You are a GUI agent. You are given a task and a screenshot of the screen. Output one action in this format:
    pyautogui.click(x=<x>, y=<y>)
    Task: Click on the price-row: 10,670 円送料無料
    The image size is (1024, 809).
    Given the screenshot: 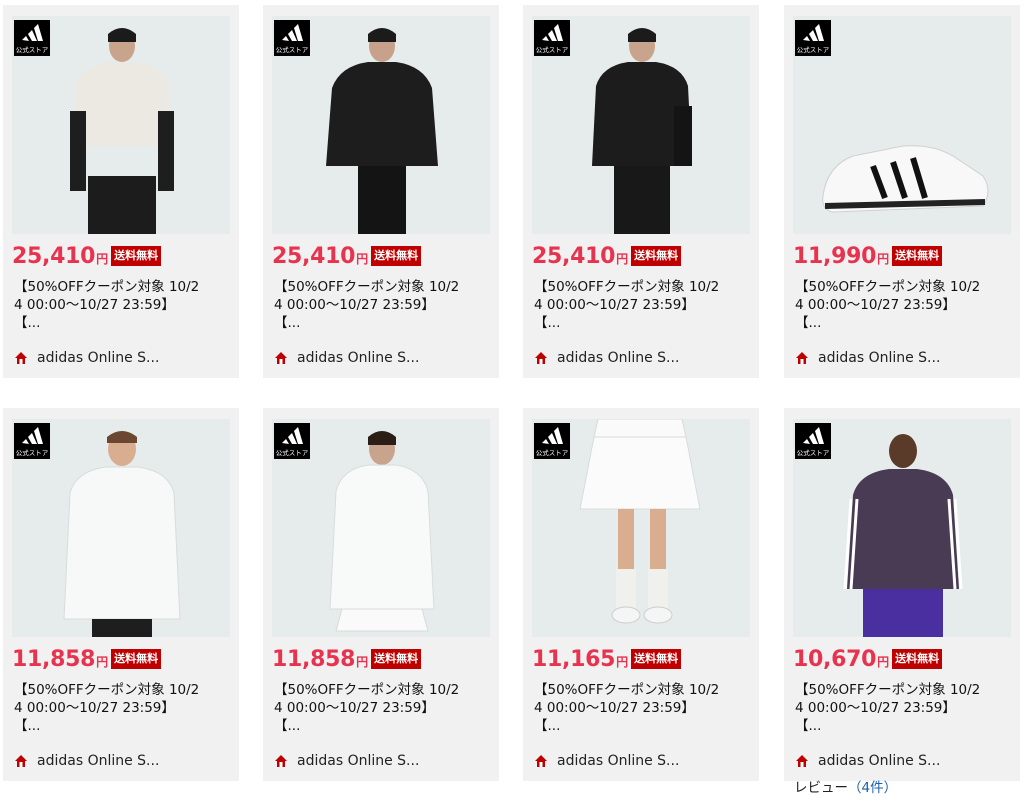 What is the action you would take?
    pyautogui.click(x=868, y=659)
    